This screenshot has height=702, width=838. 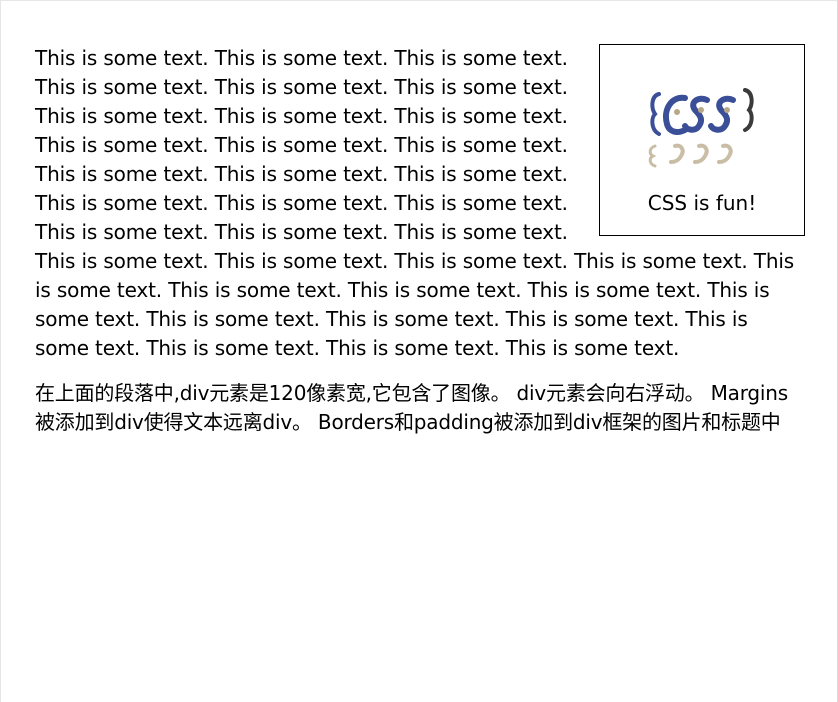 I want to click on left-brace, so click(x=655, y=114).